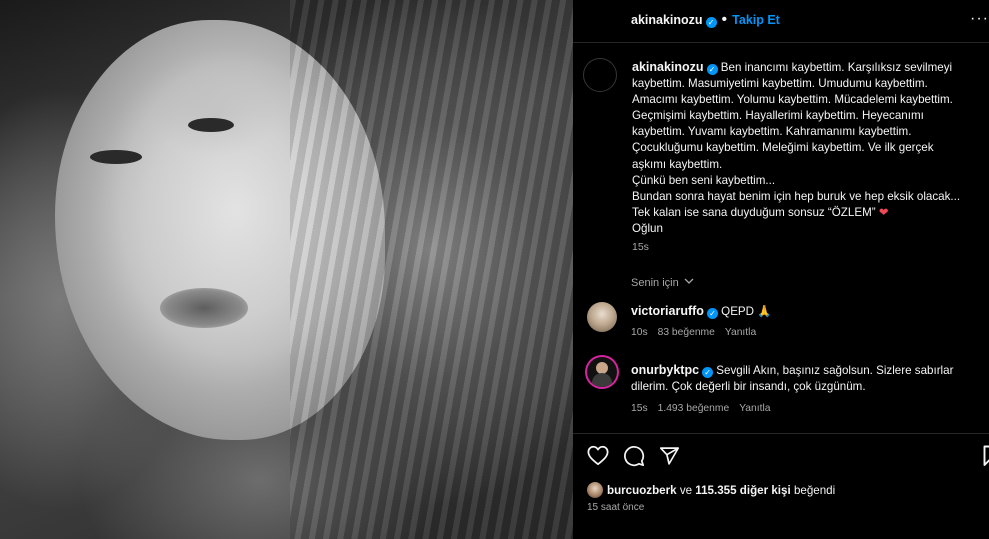 This screenshot has width=989, height=539. What do you see at coordinates (689, 281) in the screenshot?
I see `chevron-down-icon` at bounding box center [689, 281].